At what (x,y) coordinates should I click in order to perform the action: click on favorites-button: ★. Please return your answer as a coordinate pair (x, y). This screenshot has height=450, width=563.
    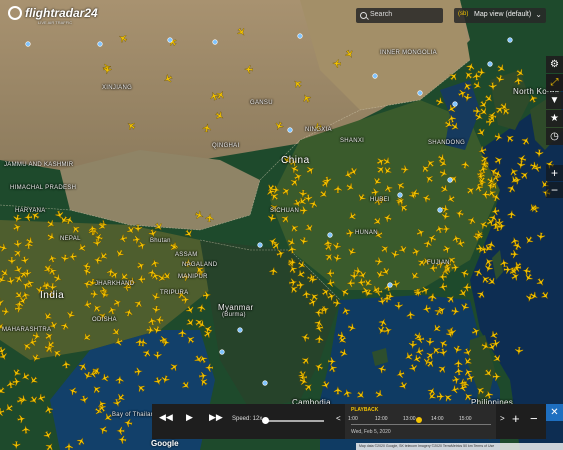
    Looking at the image, I should click on (554, 118).